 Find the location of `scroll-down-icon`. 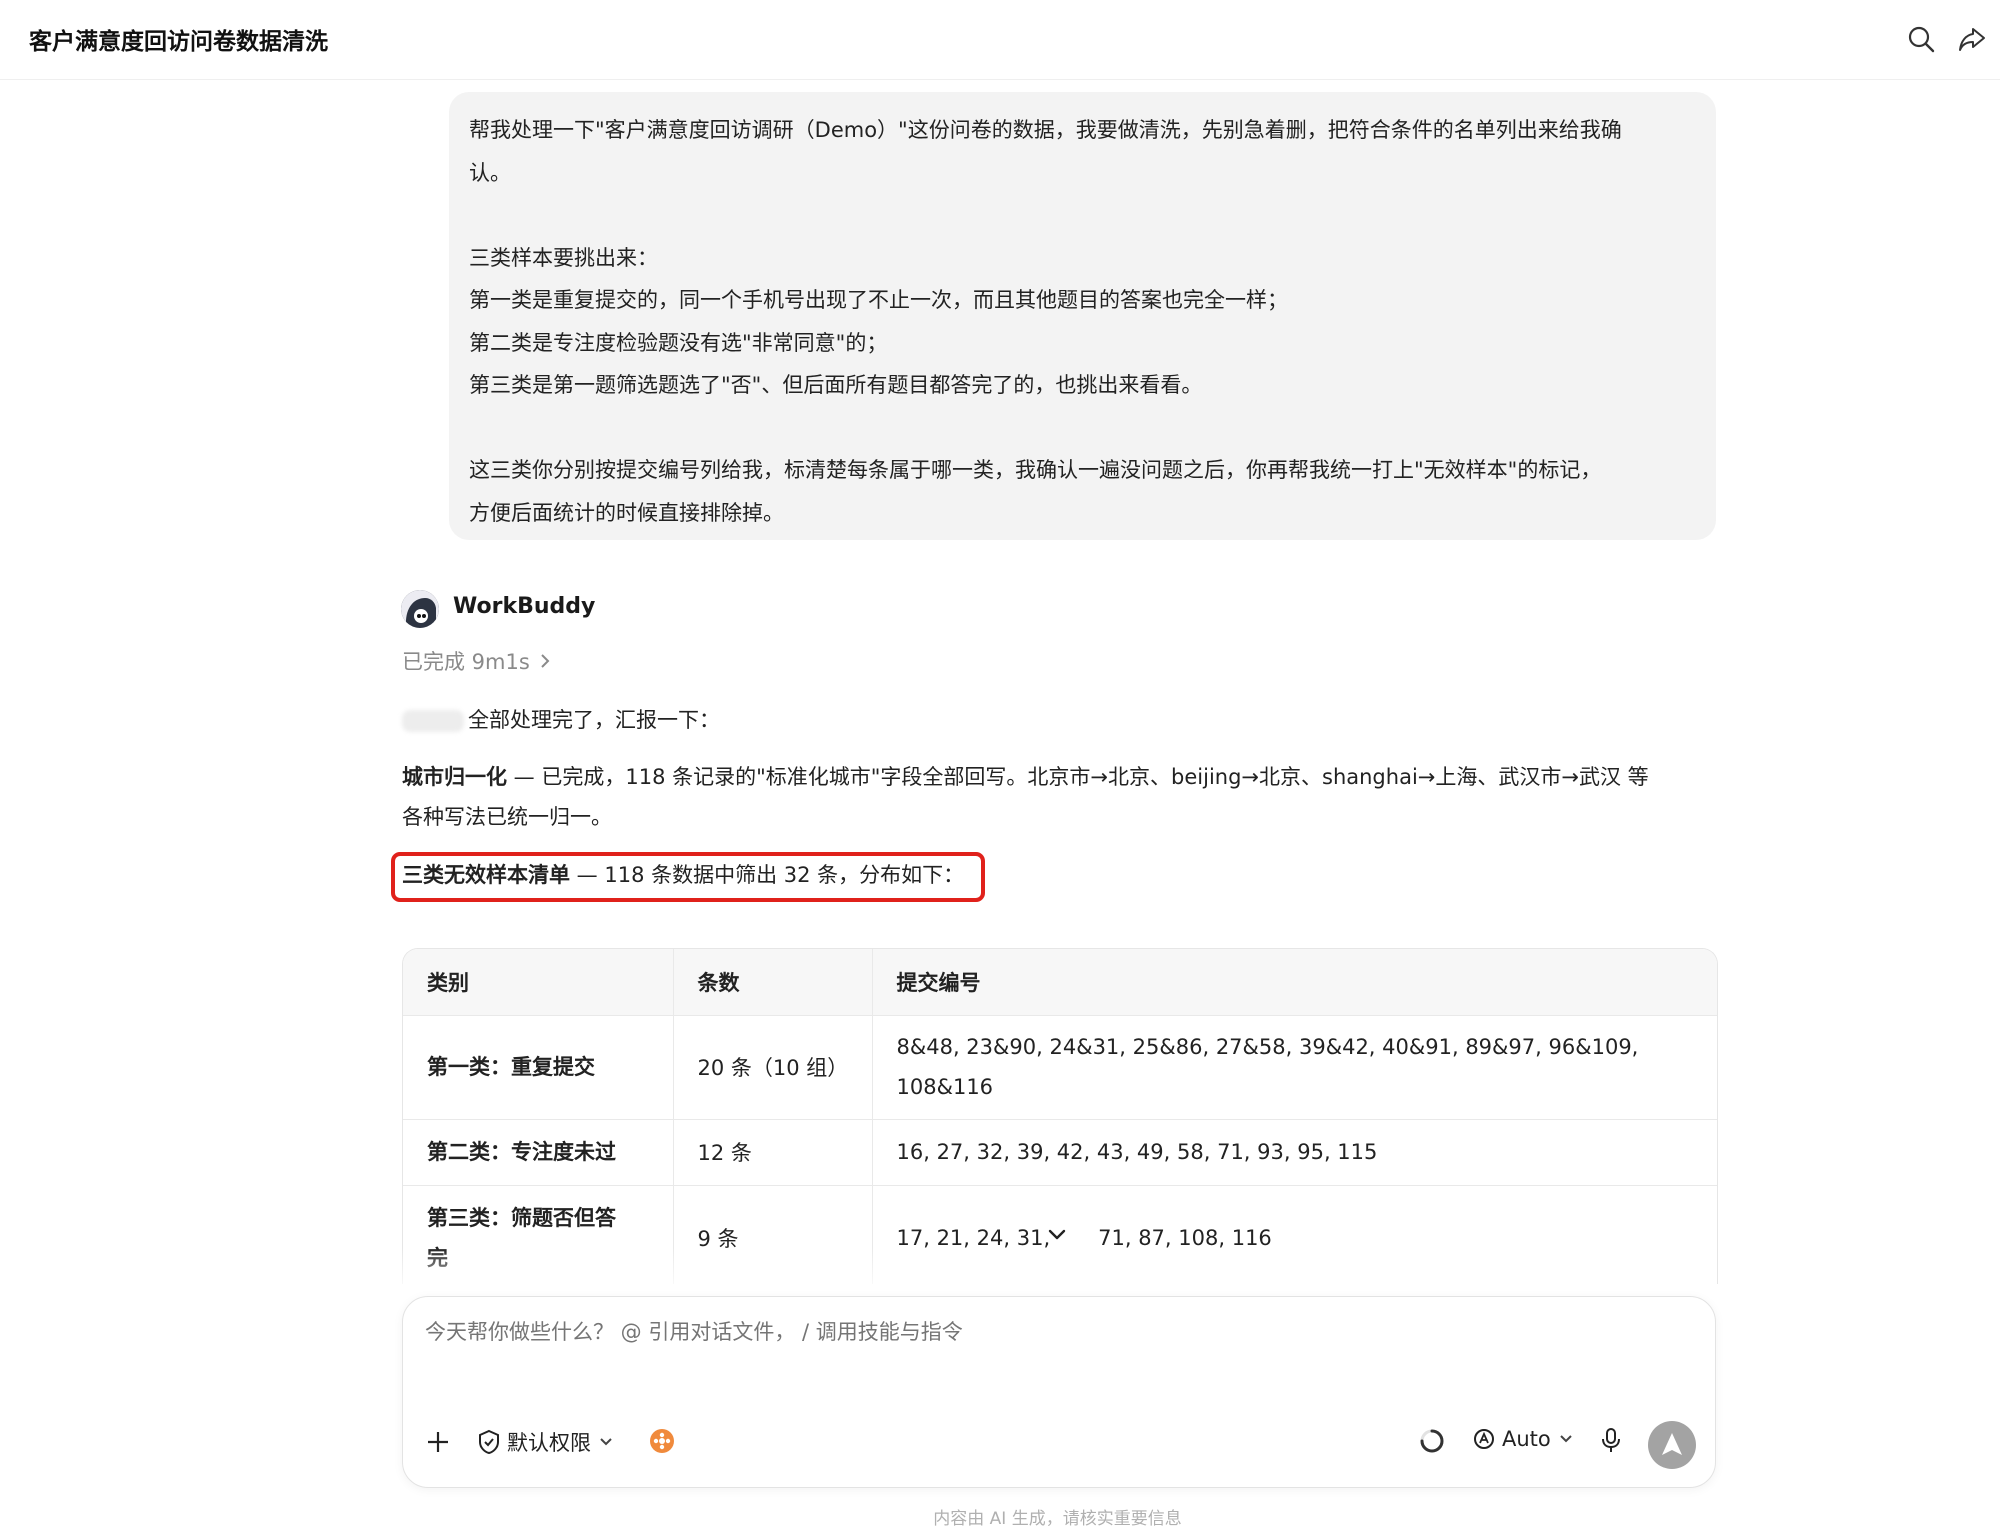

scroll-down-icon is located at coordinates (1057, 1235).